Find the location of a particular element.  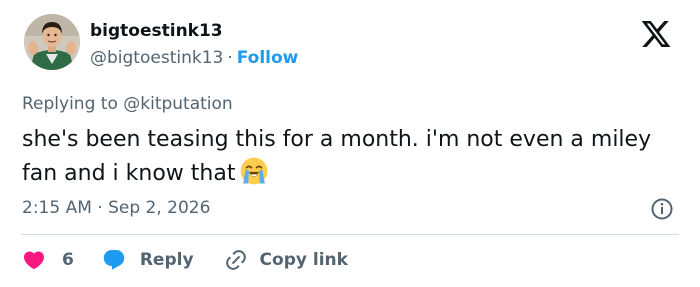

divider is located at coordinates (350, 234).